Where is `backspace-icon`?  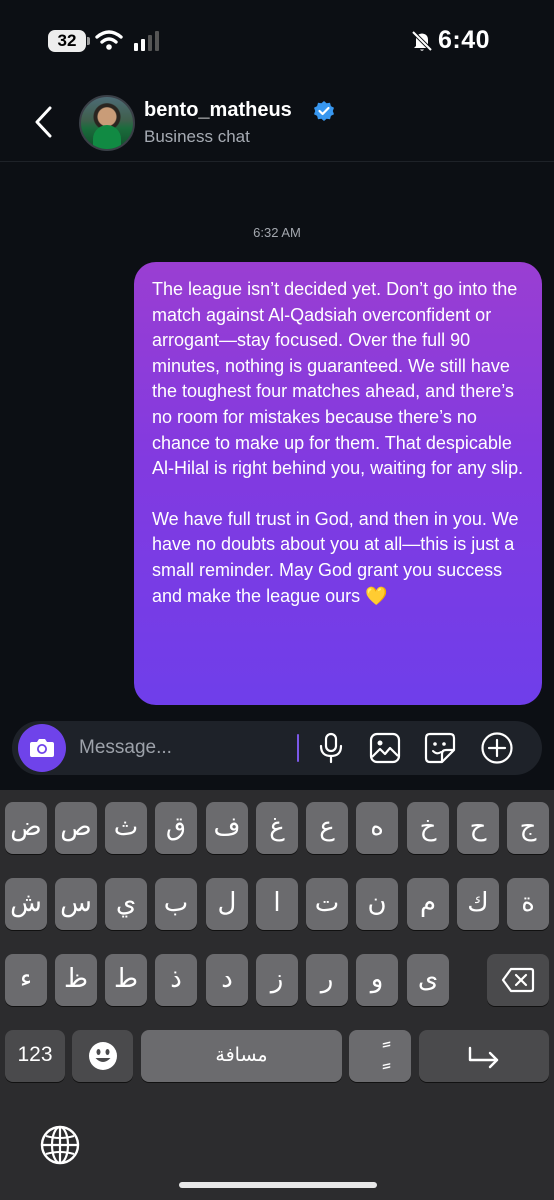
backspace-icon is located at coordinates (518, 980).